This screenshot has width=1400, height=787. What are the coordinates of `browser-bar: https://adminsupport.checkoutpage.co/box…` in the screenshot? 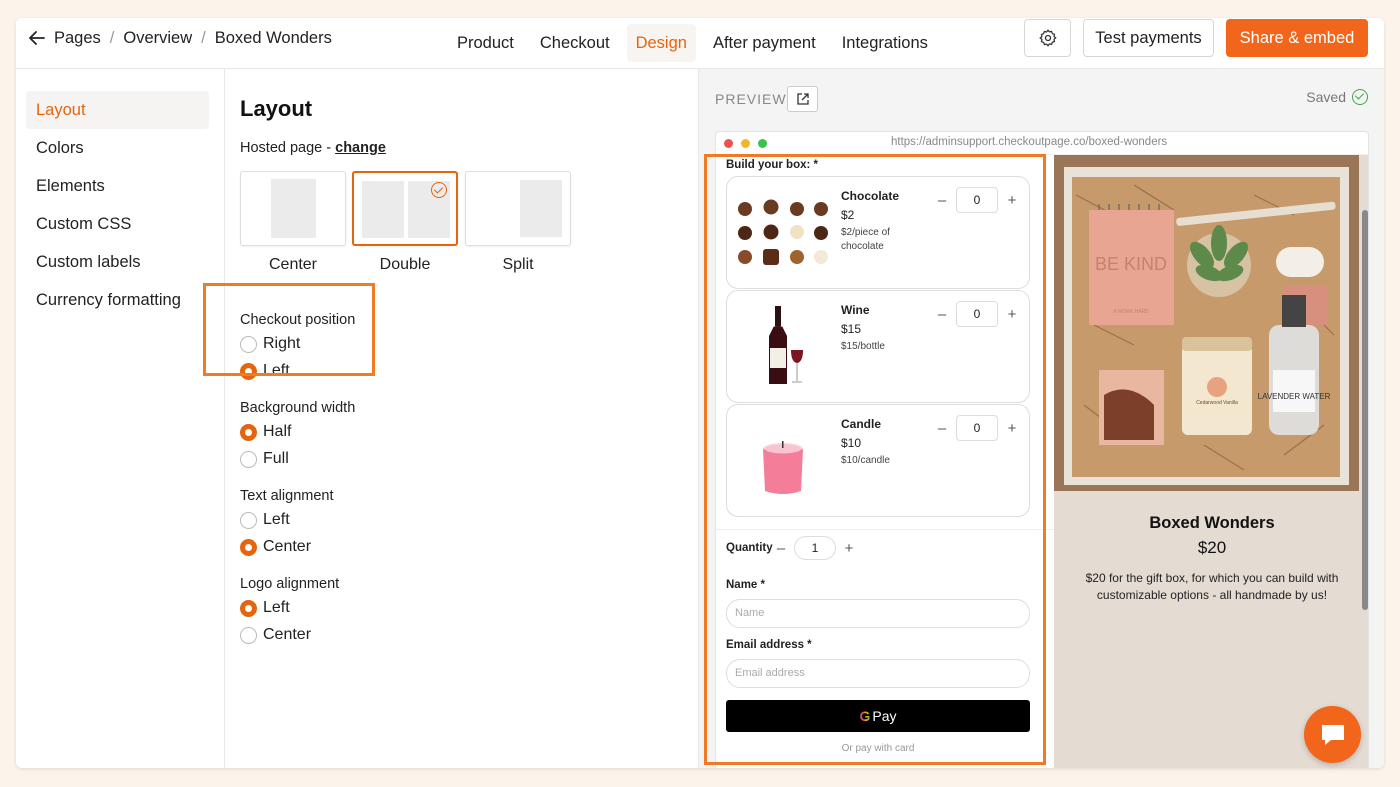 It's located at (1042, 143).